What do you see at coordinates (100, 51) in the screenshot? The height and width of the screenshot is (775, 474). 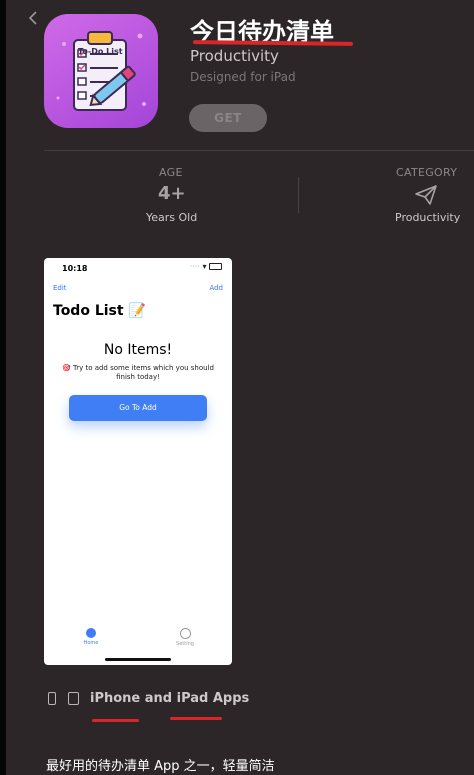 I see `app-icon-label: To-Do List` at bounding box center [100, 51].